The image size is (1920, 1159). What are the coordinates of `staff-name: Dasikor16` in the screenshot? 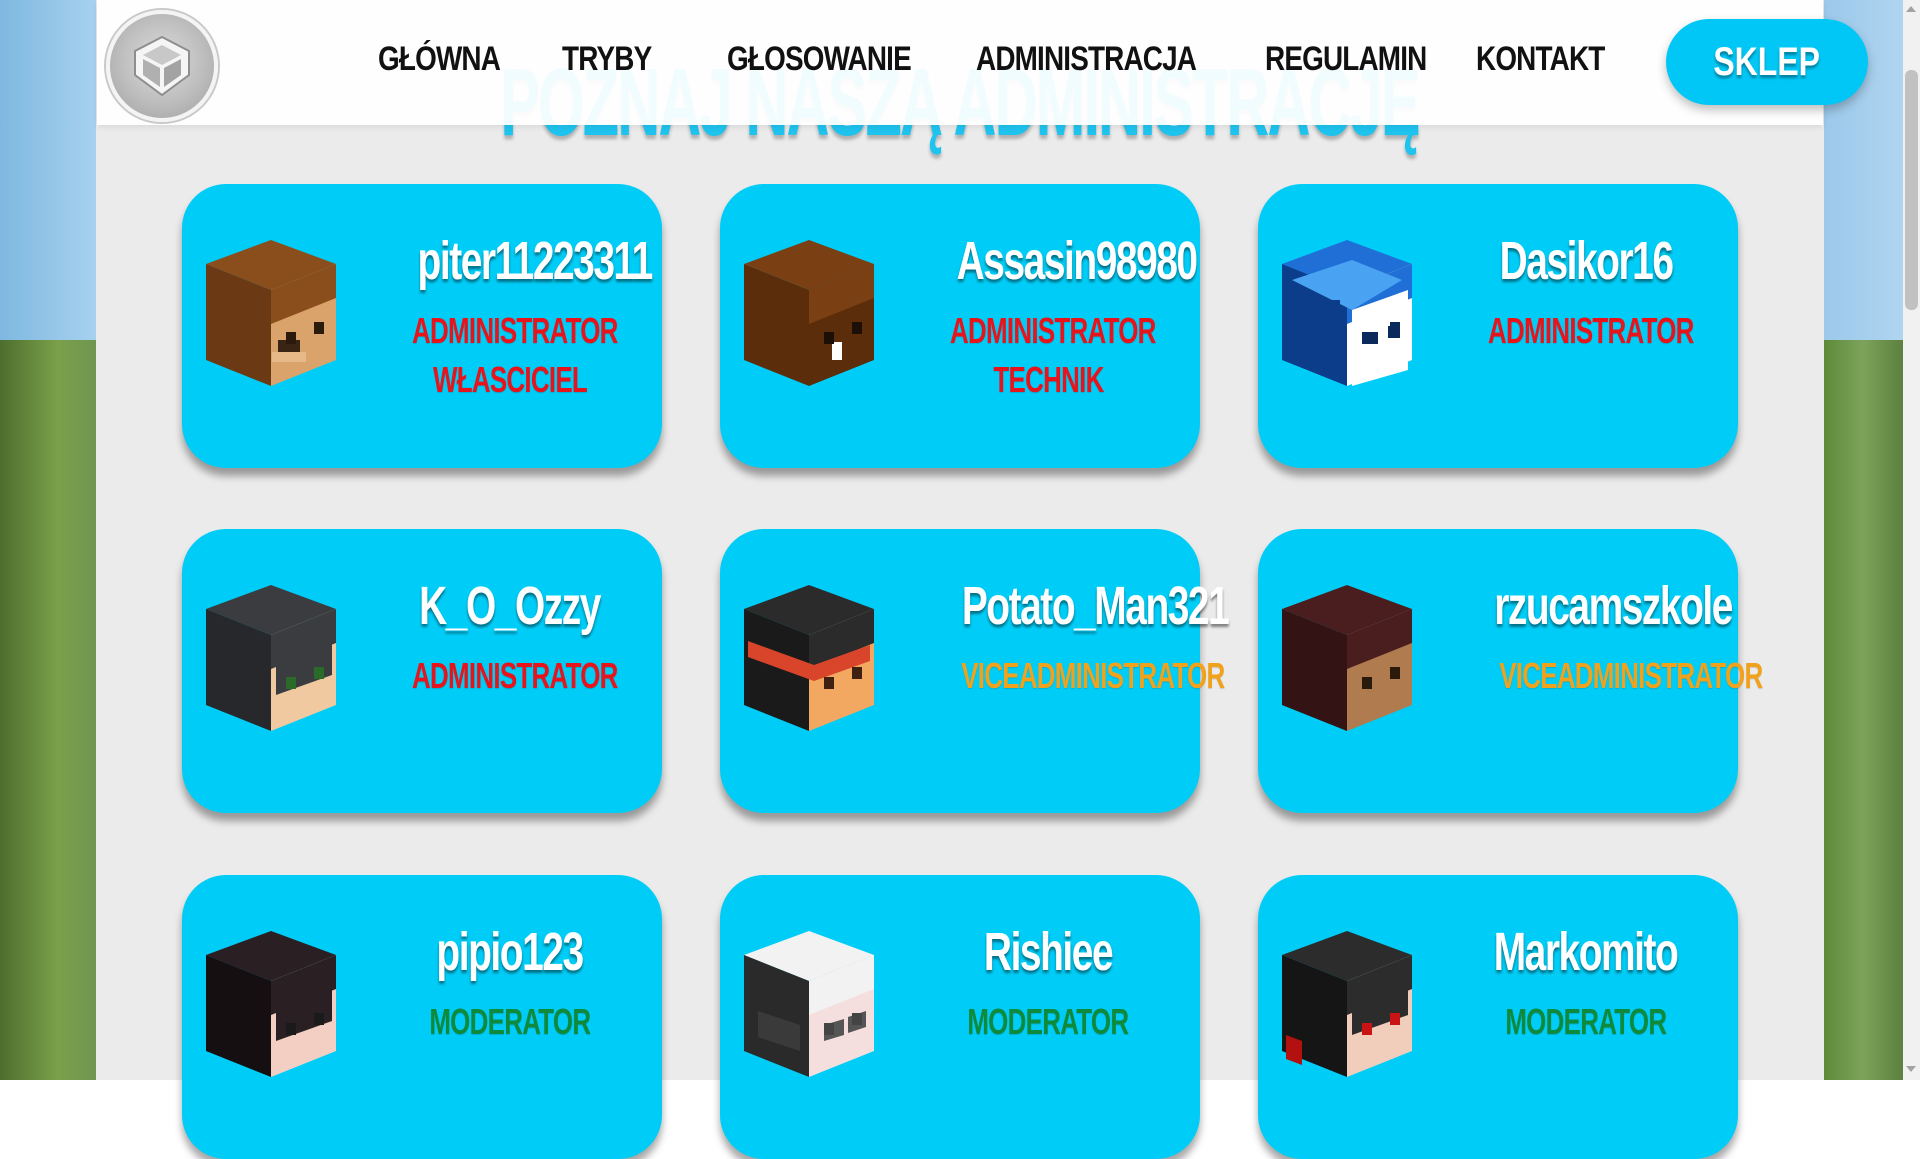 It's located at (1586, 261).